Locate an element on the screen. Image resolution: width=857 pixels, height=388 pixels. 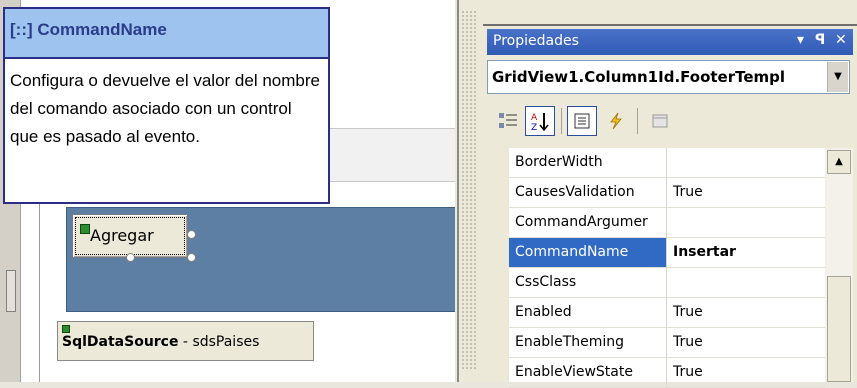
sqldatasource-label: SqlDataSource - sdsPaises is located at coordinates (160, 342).